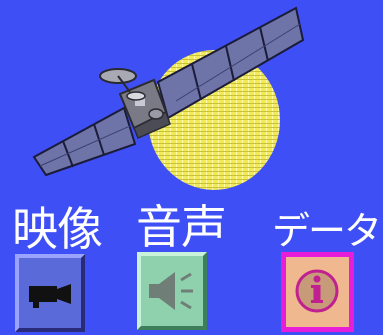  What do you see at coordinates (327, 231) in the screenshot?
I see `data-label: データ` at bounding box center [327, 231].